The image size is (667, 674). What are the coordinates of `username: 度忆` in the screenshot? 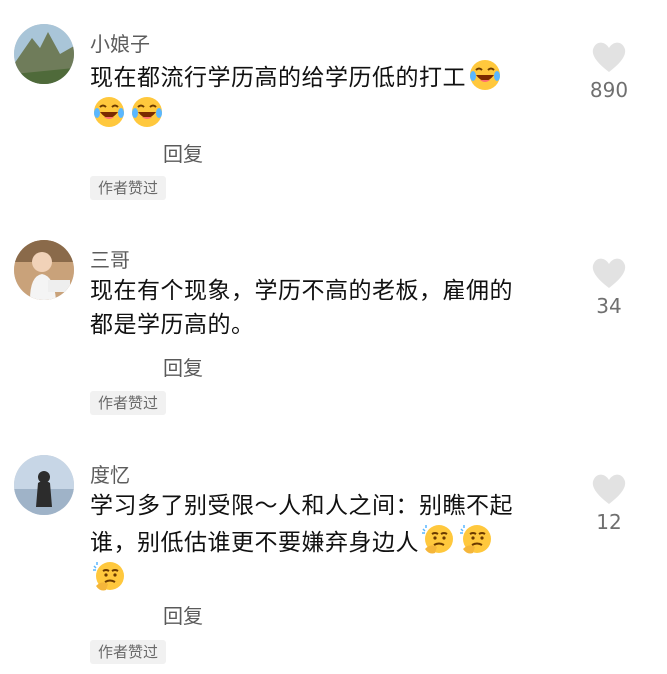 It's located at (110, 473).